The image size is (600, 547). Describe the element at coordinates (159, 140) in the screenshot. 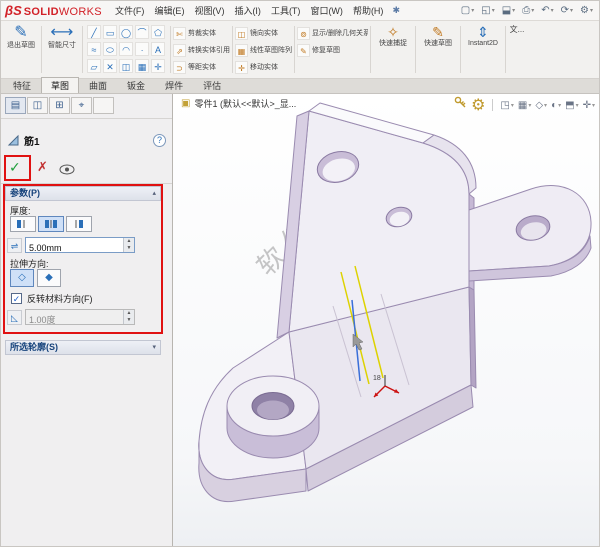

I see `help-icon: ?` at that location.